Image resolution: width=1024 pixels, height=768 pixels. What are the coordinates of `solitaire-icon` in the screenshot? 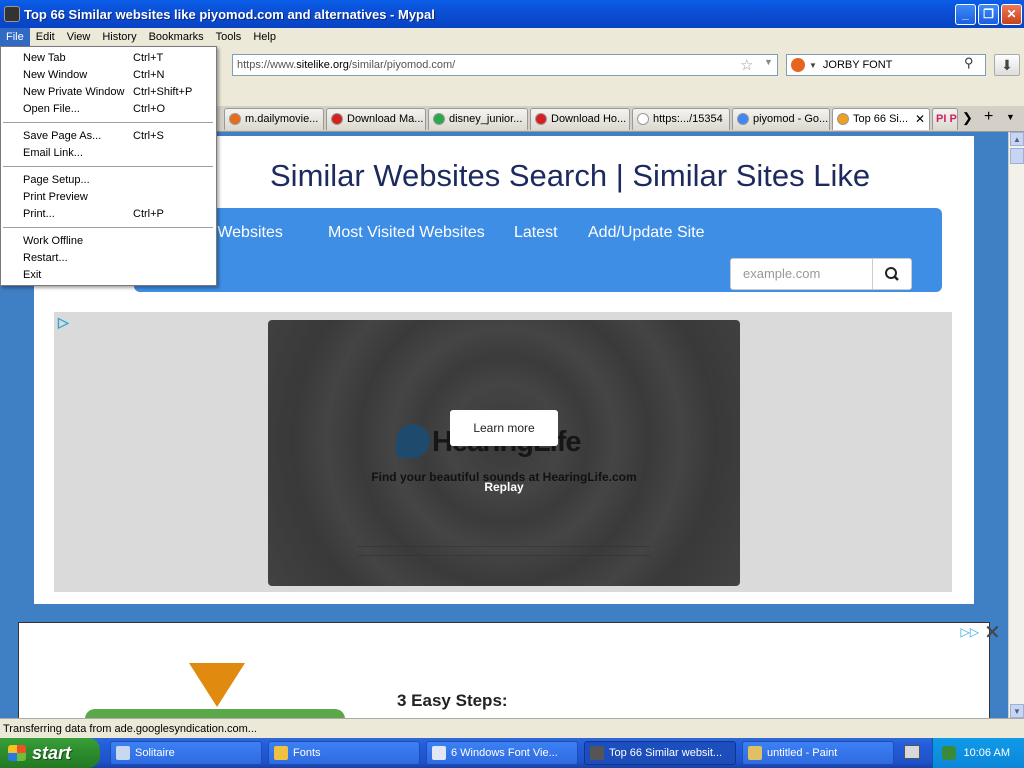 It's located at (123, 753).